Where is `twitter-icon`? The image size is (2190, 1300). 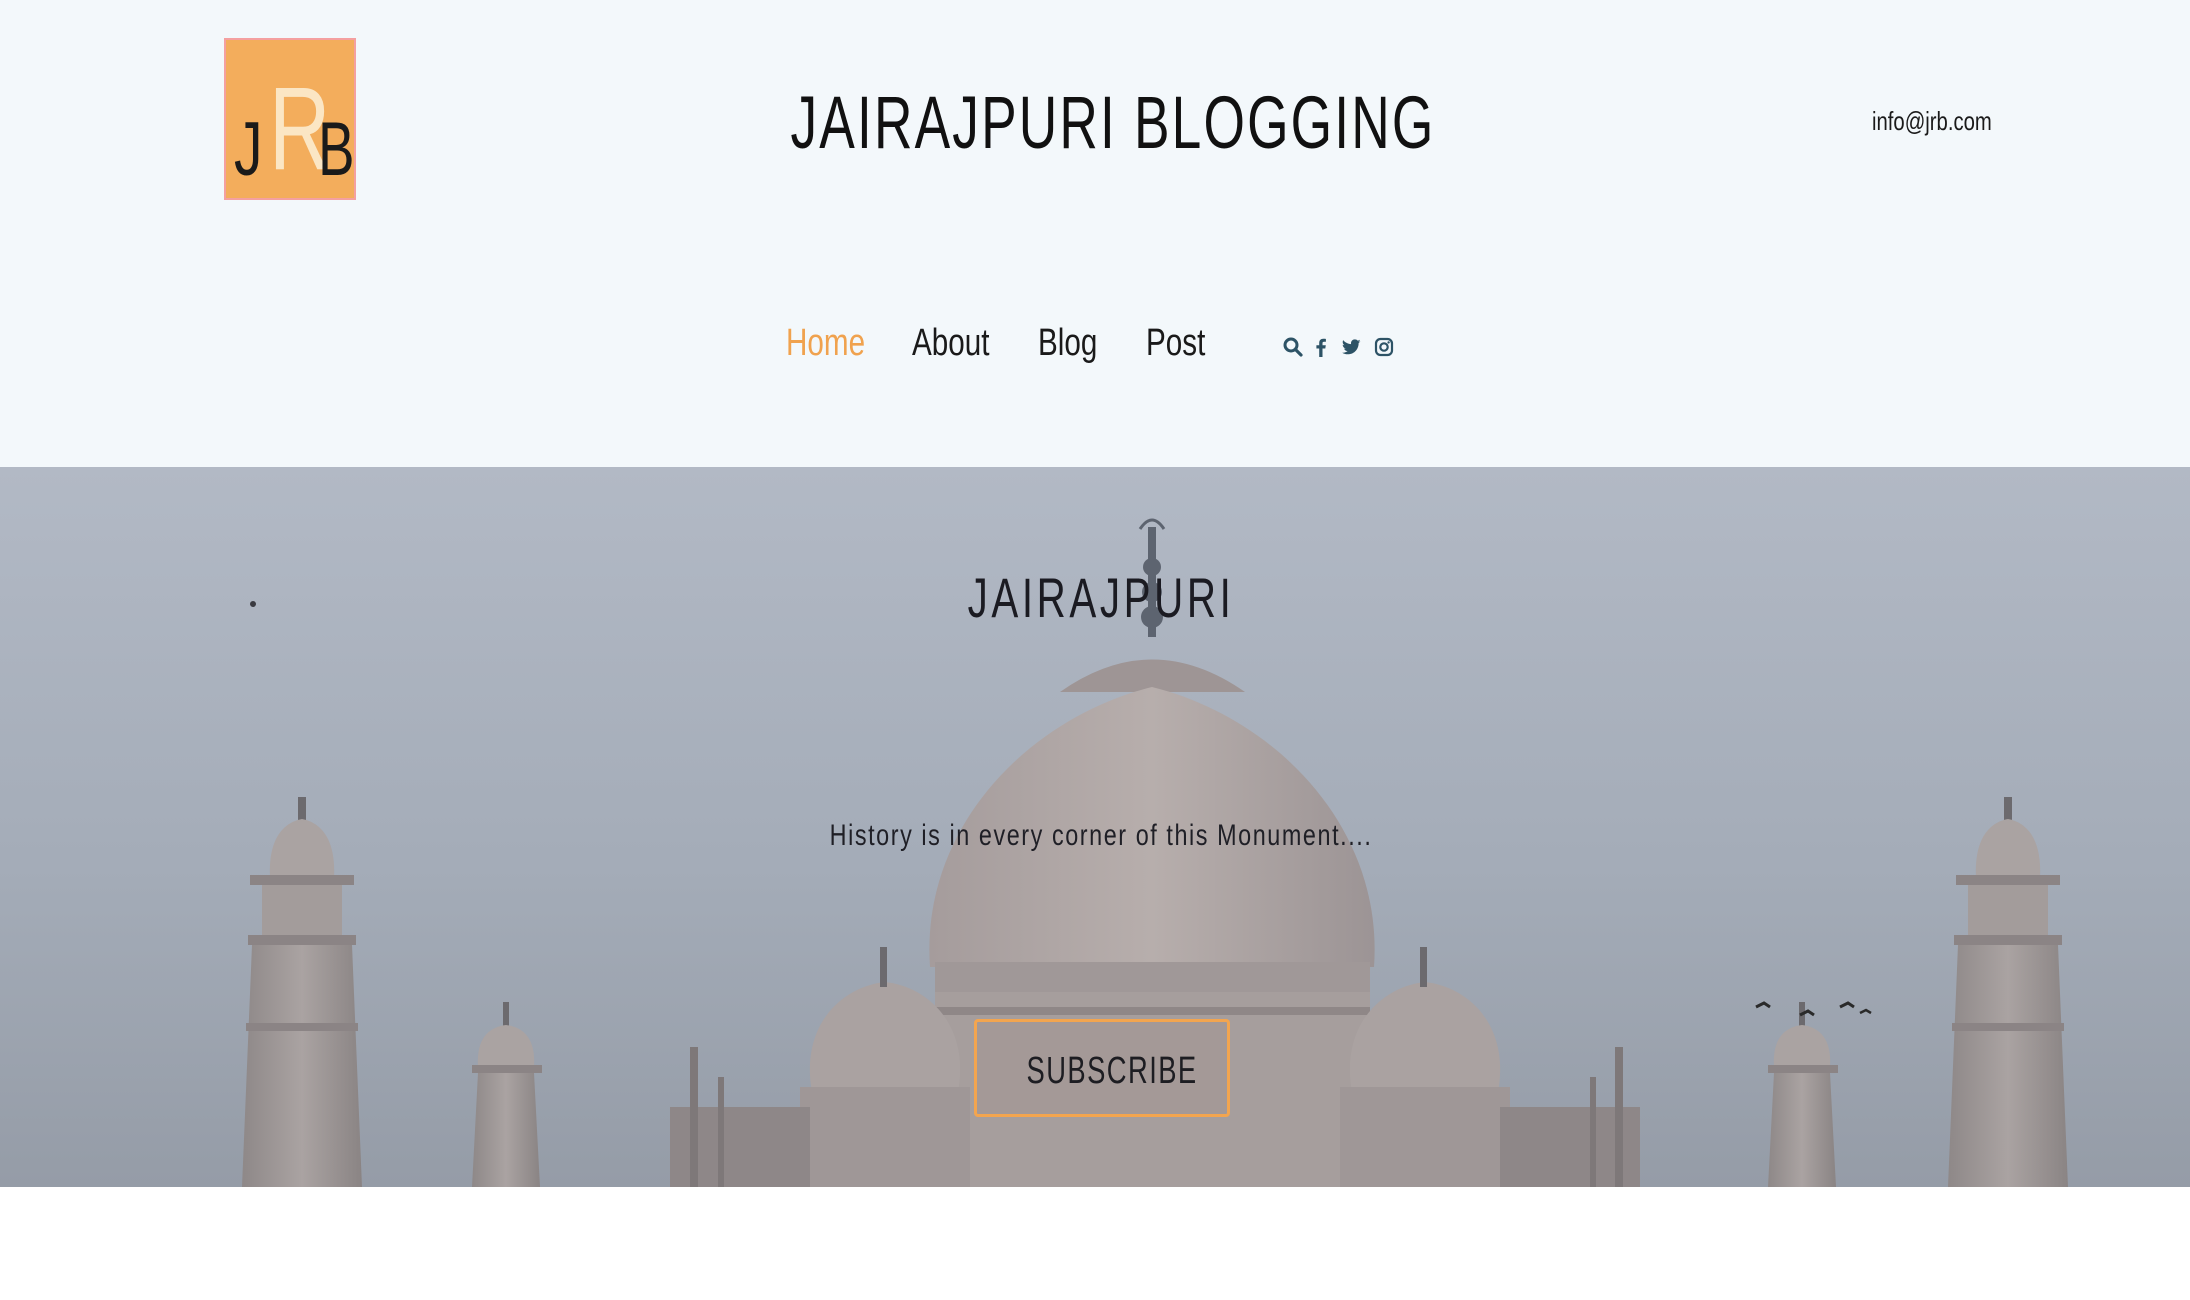 twitter-icon is located at coordinates (1351, 347).